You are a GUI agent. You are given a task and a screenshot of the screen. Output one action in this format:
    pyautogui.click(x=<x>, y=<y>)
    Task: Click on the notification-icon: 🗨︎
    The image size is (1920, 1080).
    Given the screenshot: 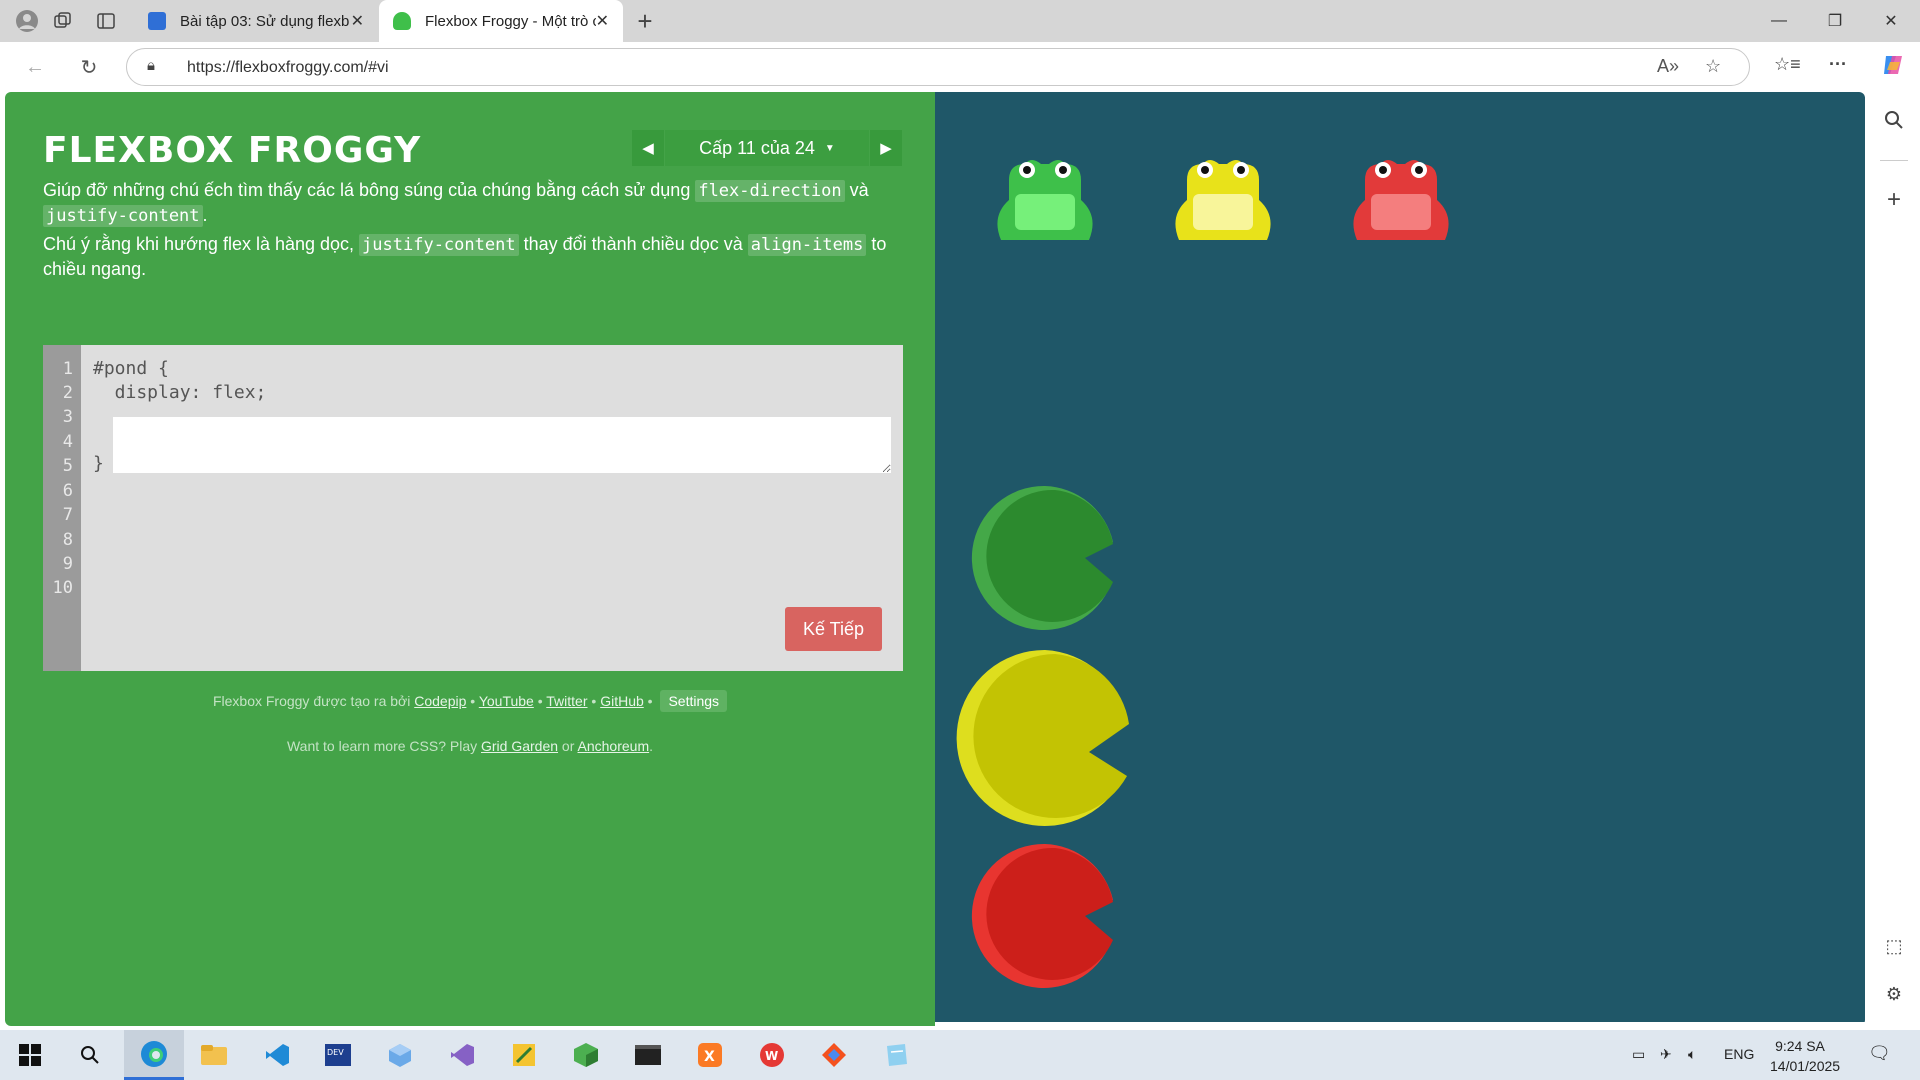 What is the action you would take?
    pyautogui.click(x=1879, y=1053)
    